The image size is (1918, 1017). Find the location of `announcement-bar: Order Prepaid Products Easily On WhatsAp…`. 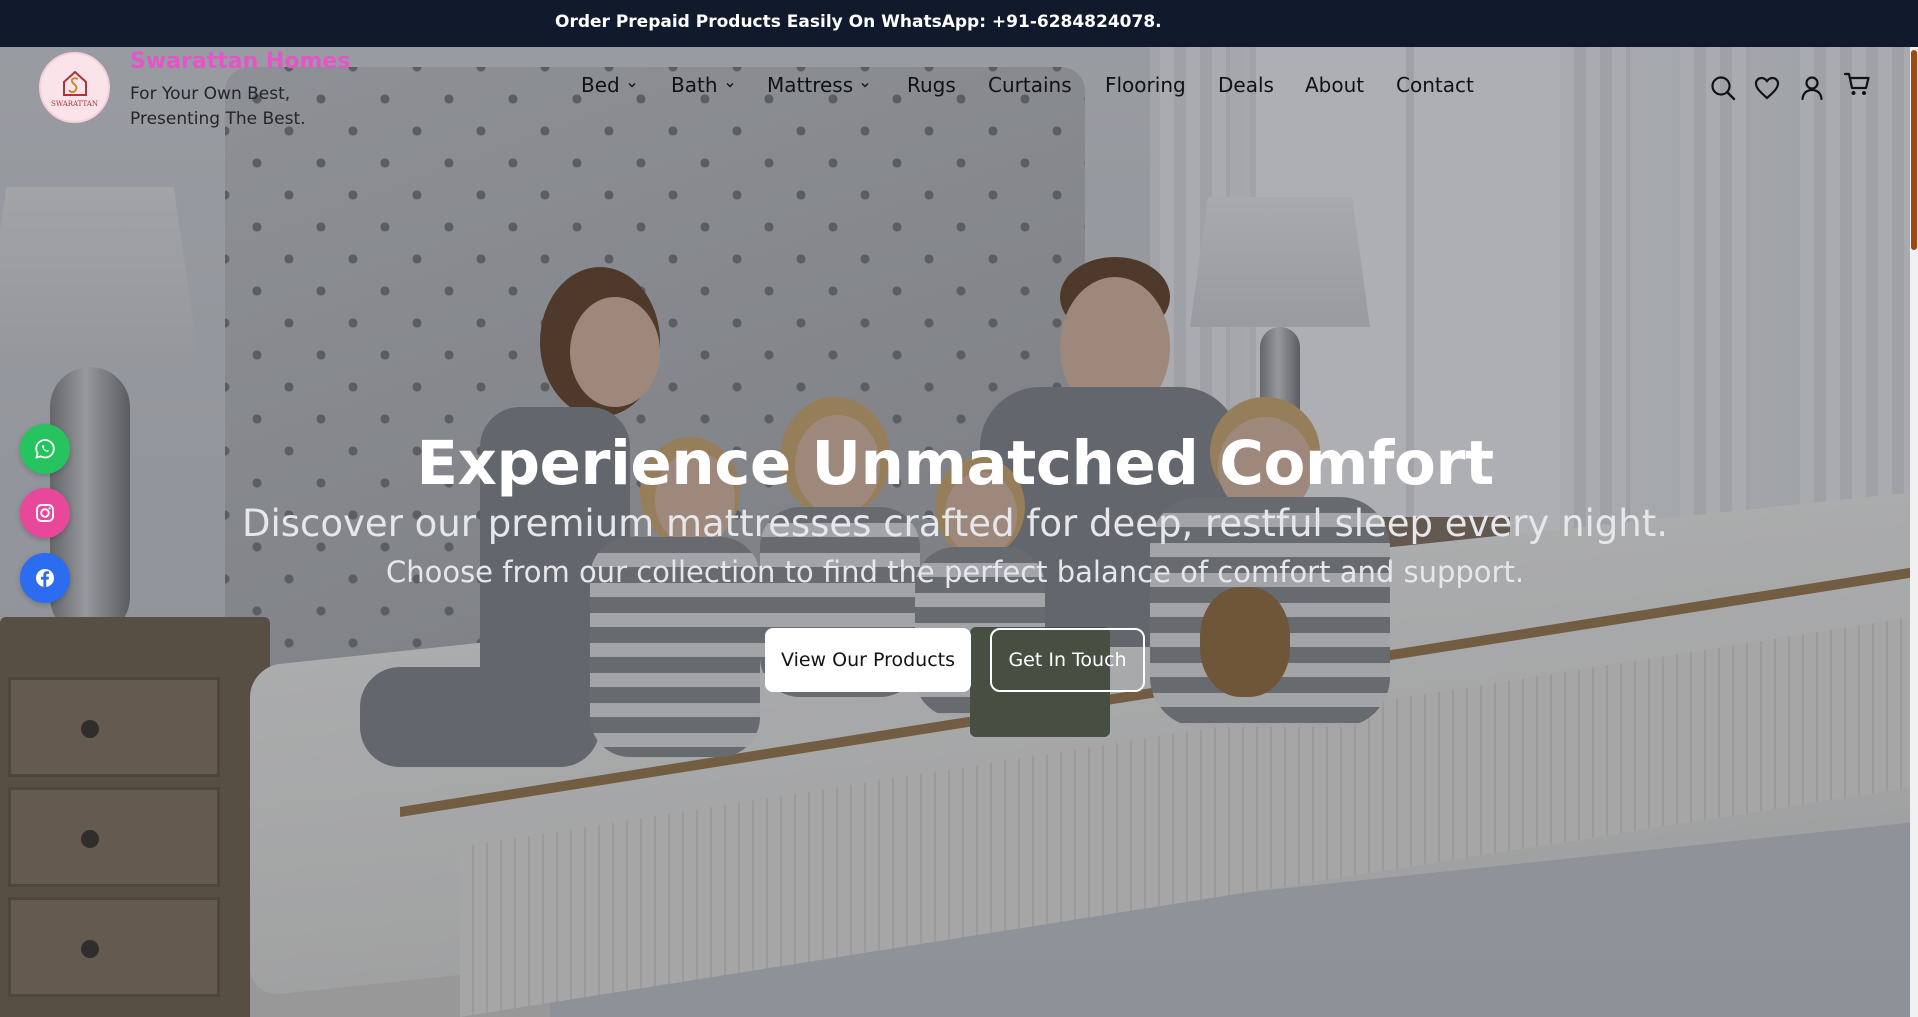

announcement-bar: Order Prepaid Products Easily On WhatsAp… is located at coordinates (959, 23).